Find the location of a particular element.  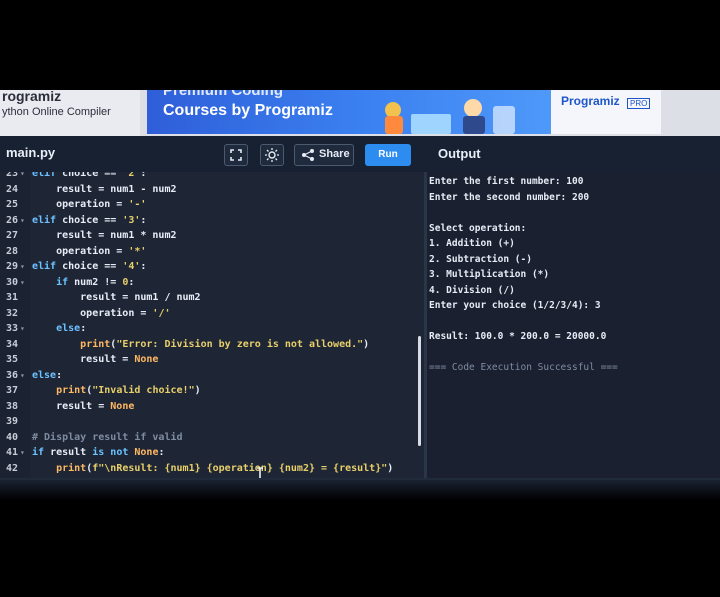

code-line: 33 ▾ else: is located at coordinates (210, 328).